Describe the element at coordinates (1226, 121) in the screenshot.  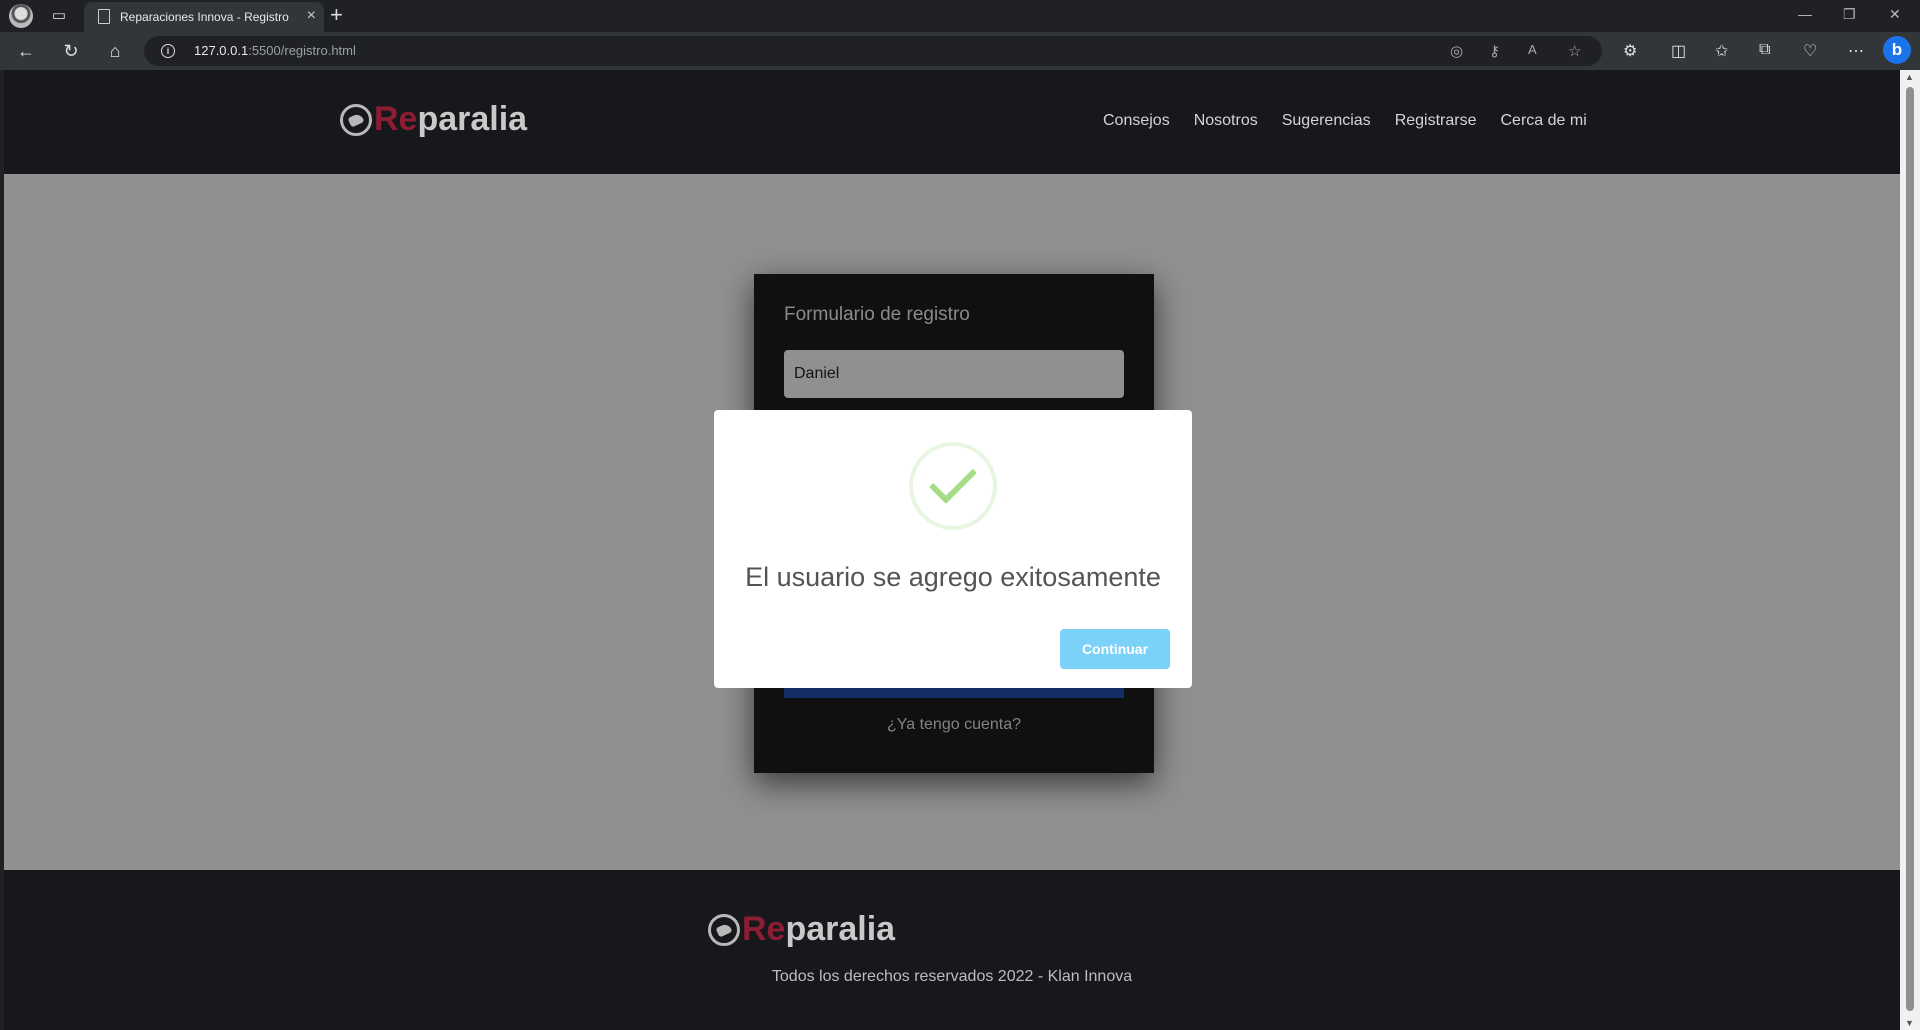
I see `nav-link-nosotros: Nosotros` at that location.